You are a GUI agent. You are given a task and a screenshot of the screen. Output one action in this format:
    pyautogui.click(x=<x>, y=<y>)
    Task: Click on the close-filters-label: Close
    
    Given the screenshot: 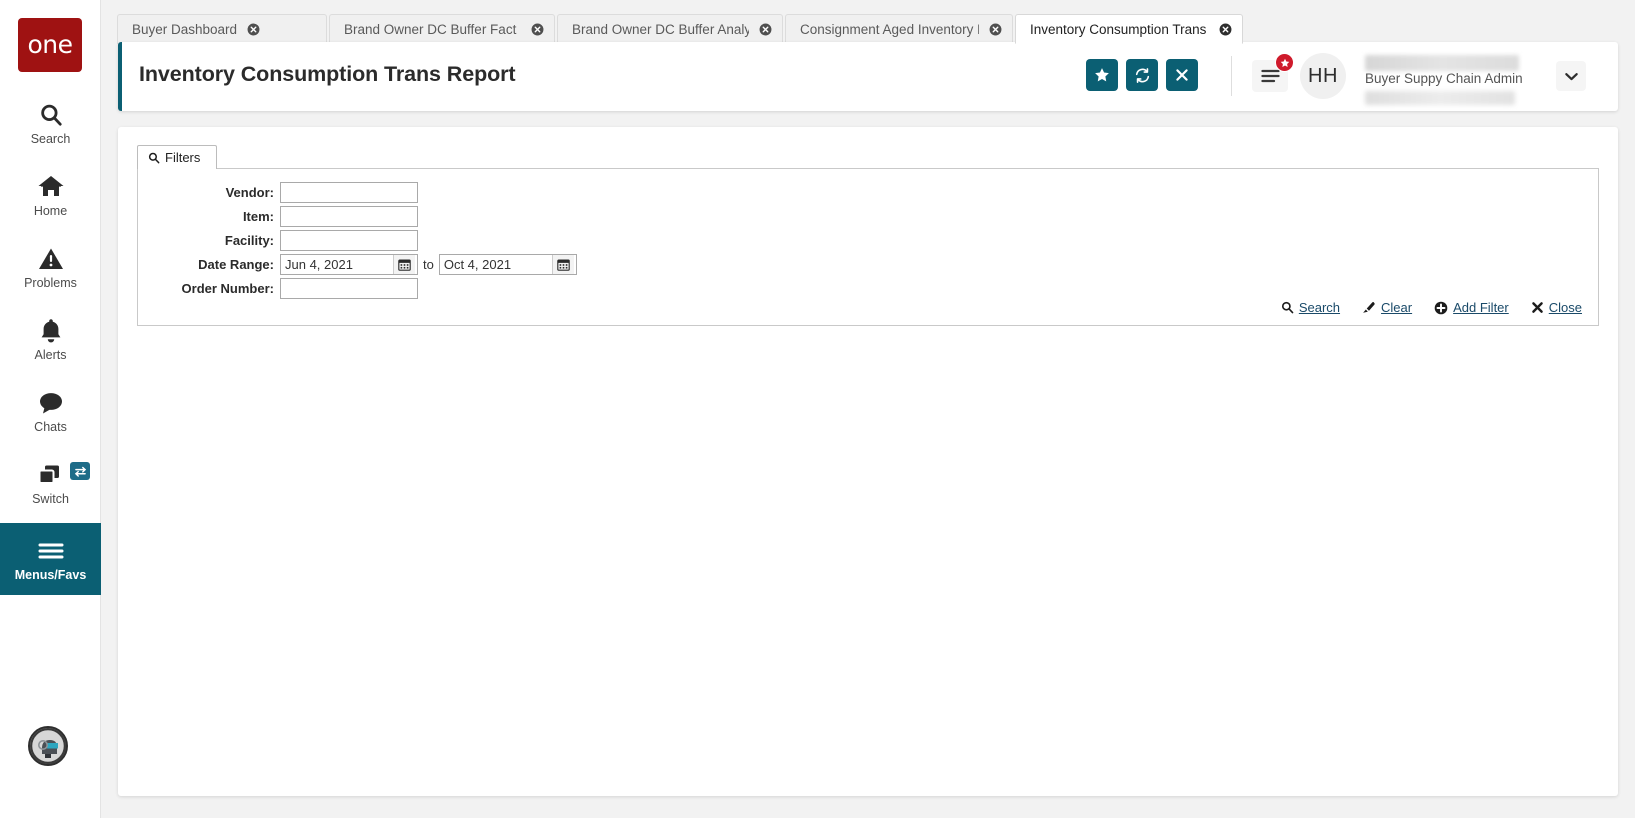 What is the action you would take?
    pyautogui.click(x=1565, y=307)
    